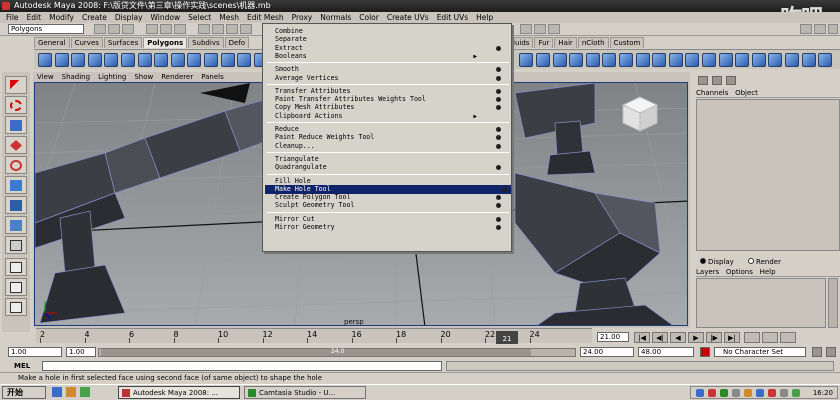 Image resolution: width=840 pixels, height=400 pixels. What do you see at coordinates (770, 337) in the screenshot?
I see `step-forward-frame-button` at bounding box center [770, 337].